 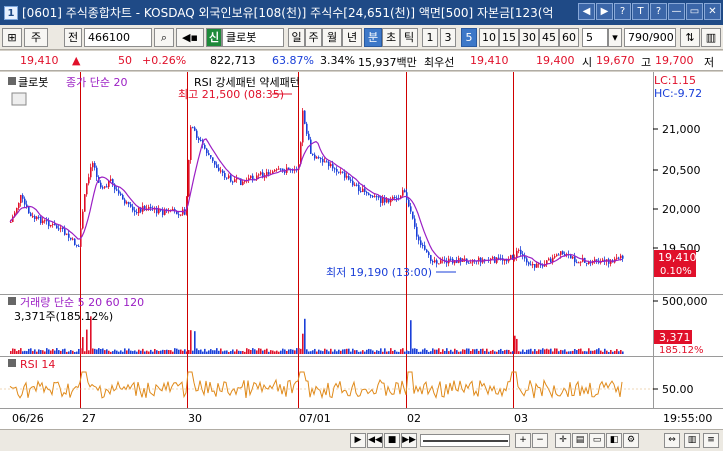 What do you see at coordinates (233, 60) in the screenshot?
I see `volume-value: 822,713` at bounding box center [233, 60].